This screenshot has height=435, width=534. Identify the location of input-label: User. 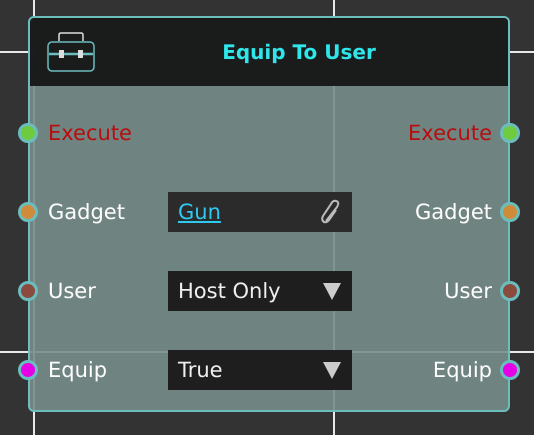
(72, 290).